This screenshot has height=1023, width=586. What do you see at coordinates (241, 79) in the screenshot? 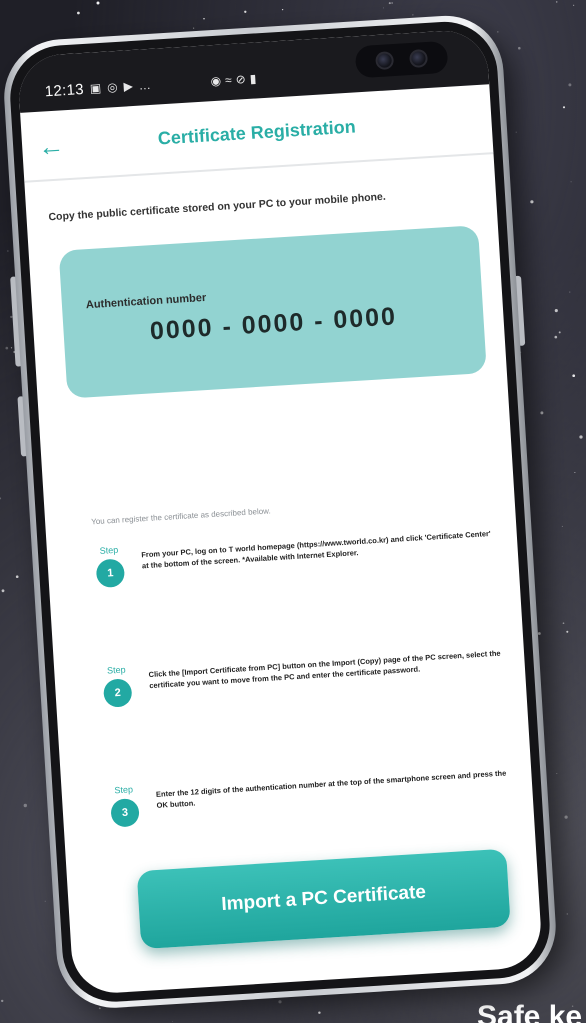
I see `blocked-icon: ⊘` at bounding box center [241, 79].